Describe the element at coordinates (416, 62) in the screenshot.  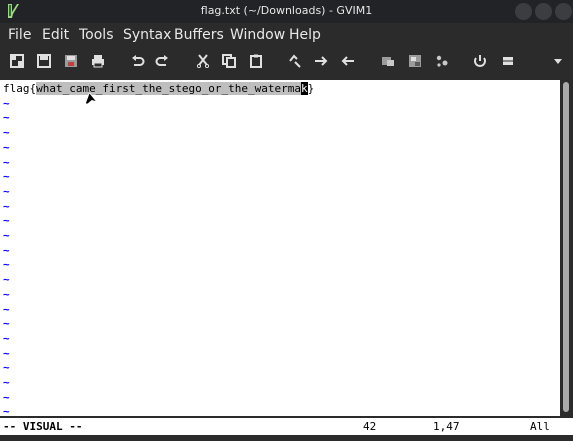
I see `save-session-icon` at that location.